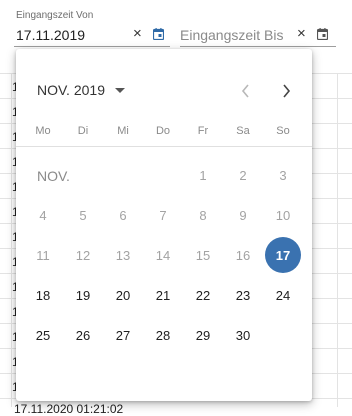 This screenshot has width=352, height=416. I want to click on previous-month-button, so click(246, 91).